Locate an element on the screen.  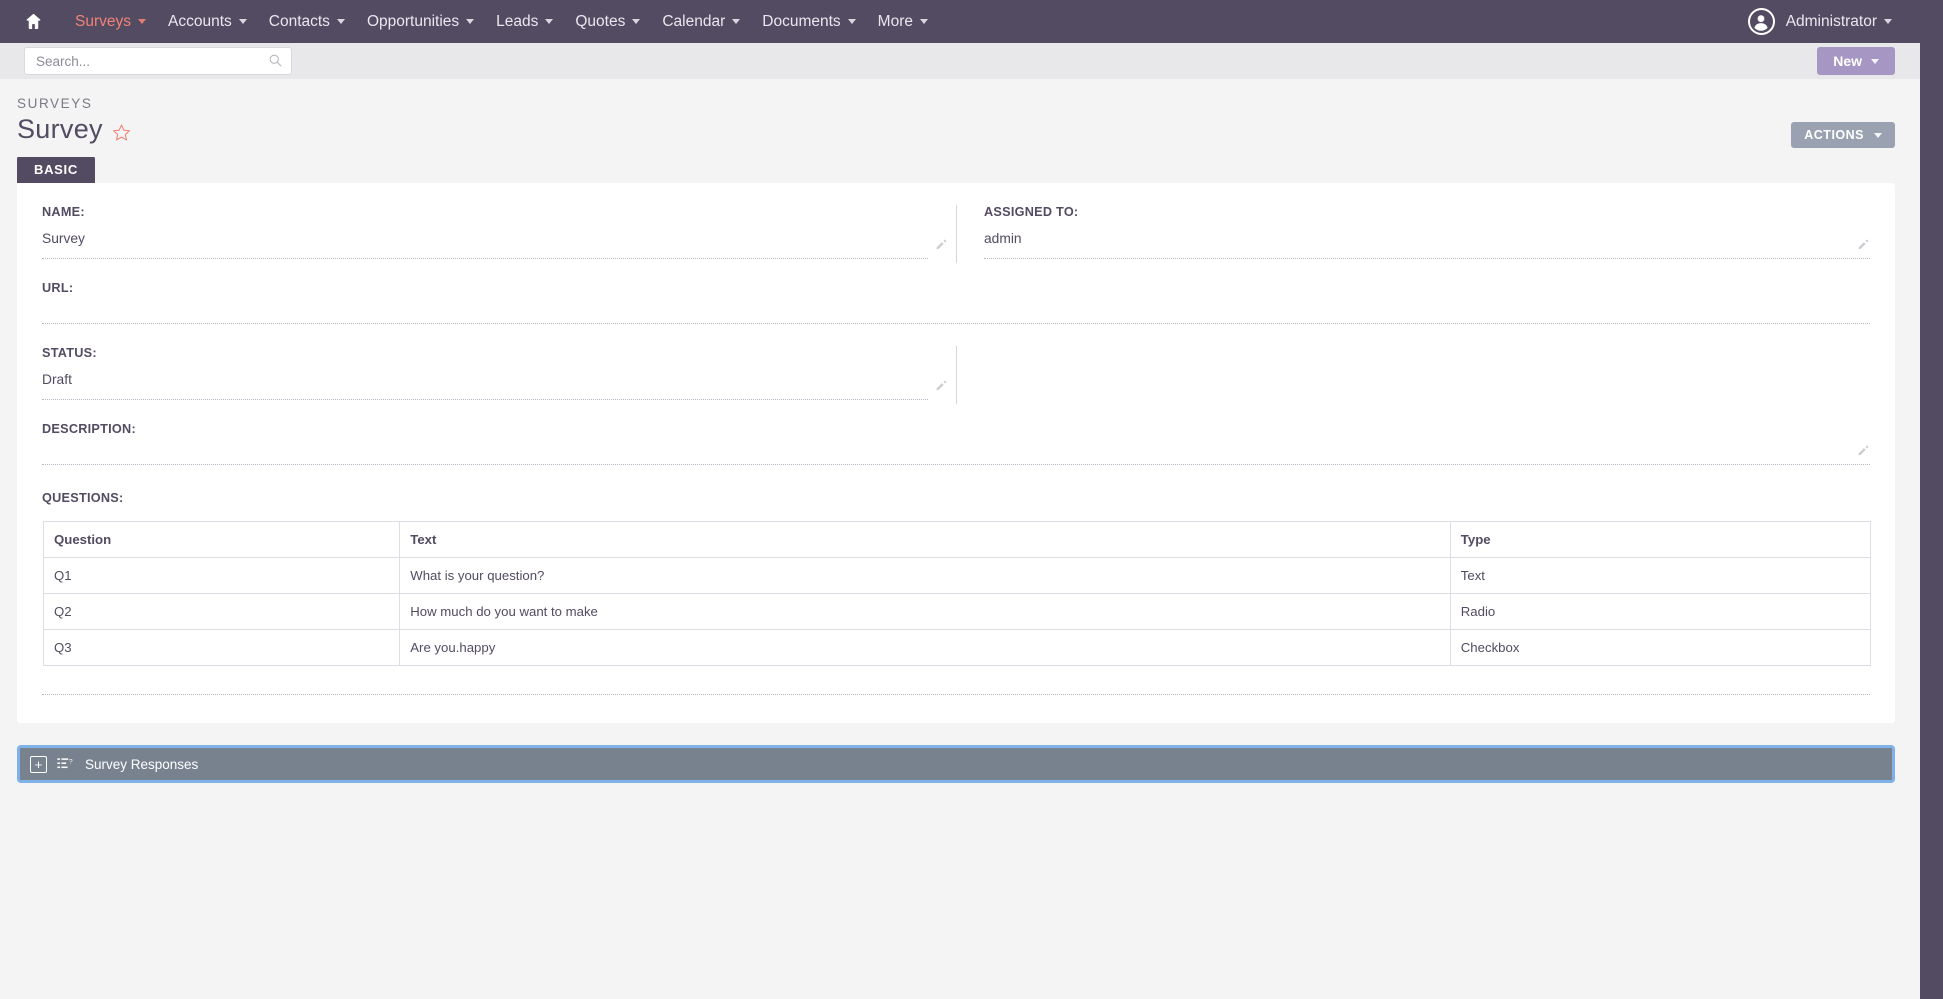
table-header-row: Question Text Type is located at coordinates (957, 539).